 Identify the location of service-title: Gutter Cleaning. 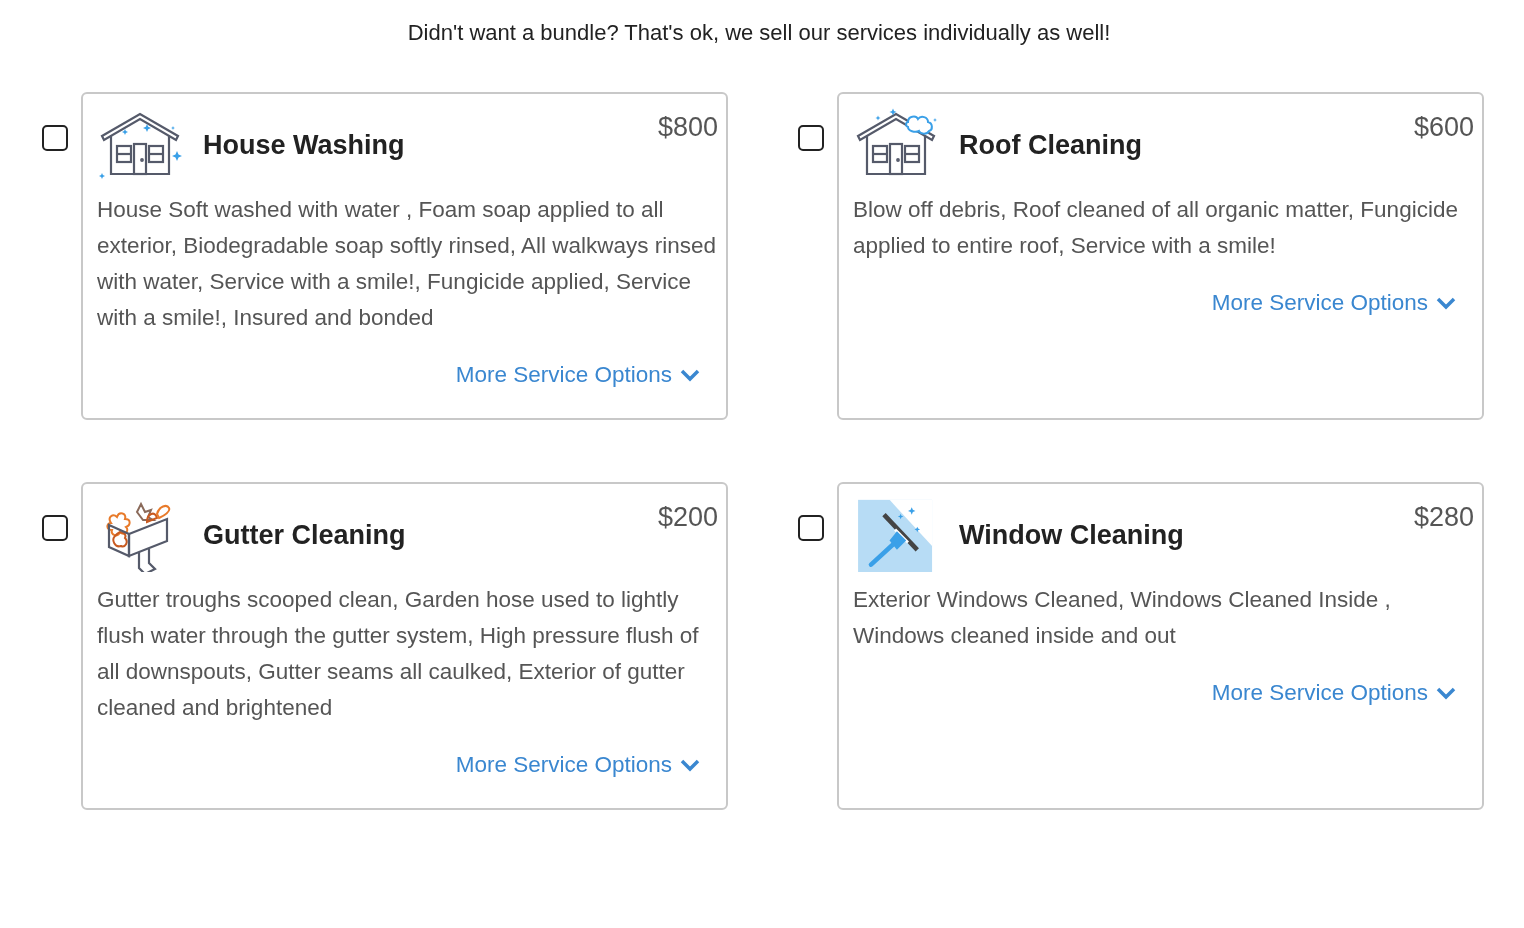
(305, 535).